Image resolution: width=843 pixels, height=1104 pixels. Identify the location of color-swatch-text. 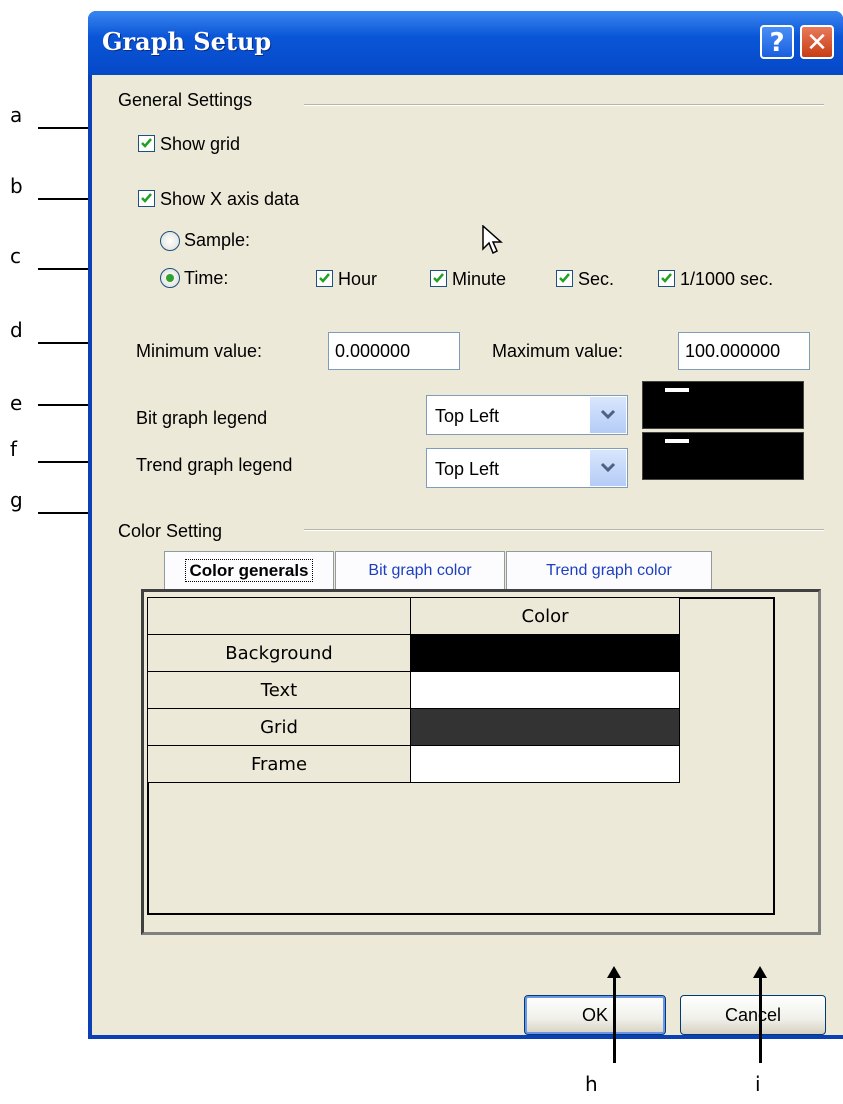
(545, 690).